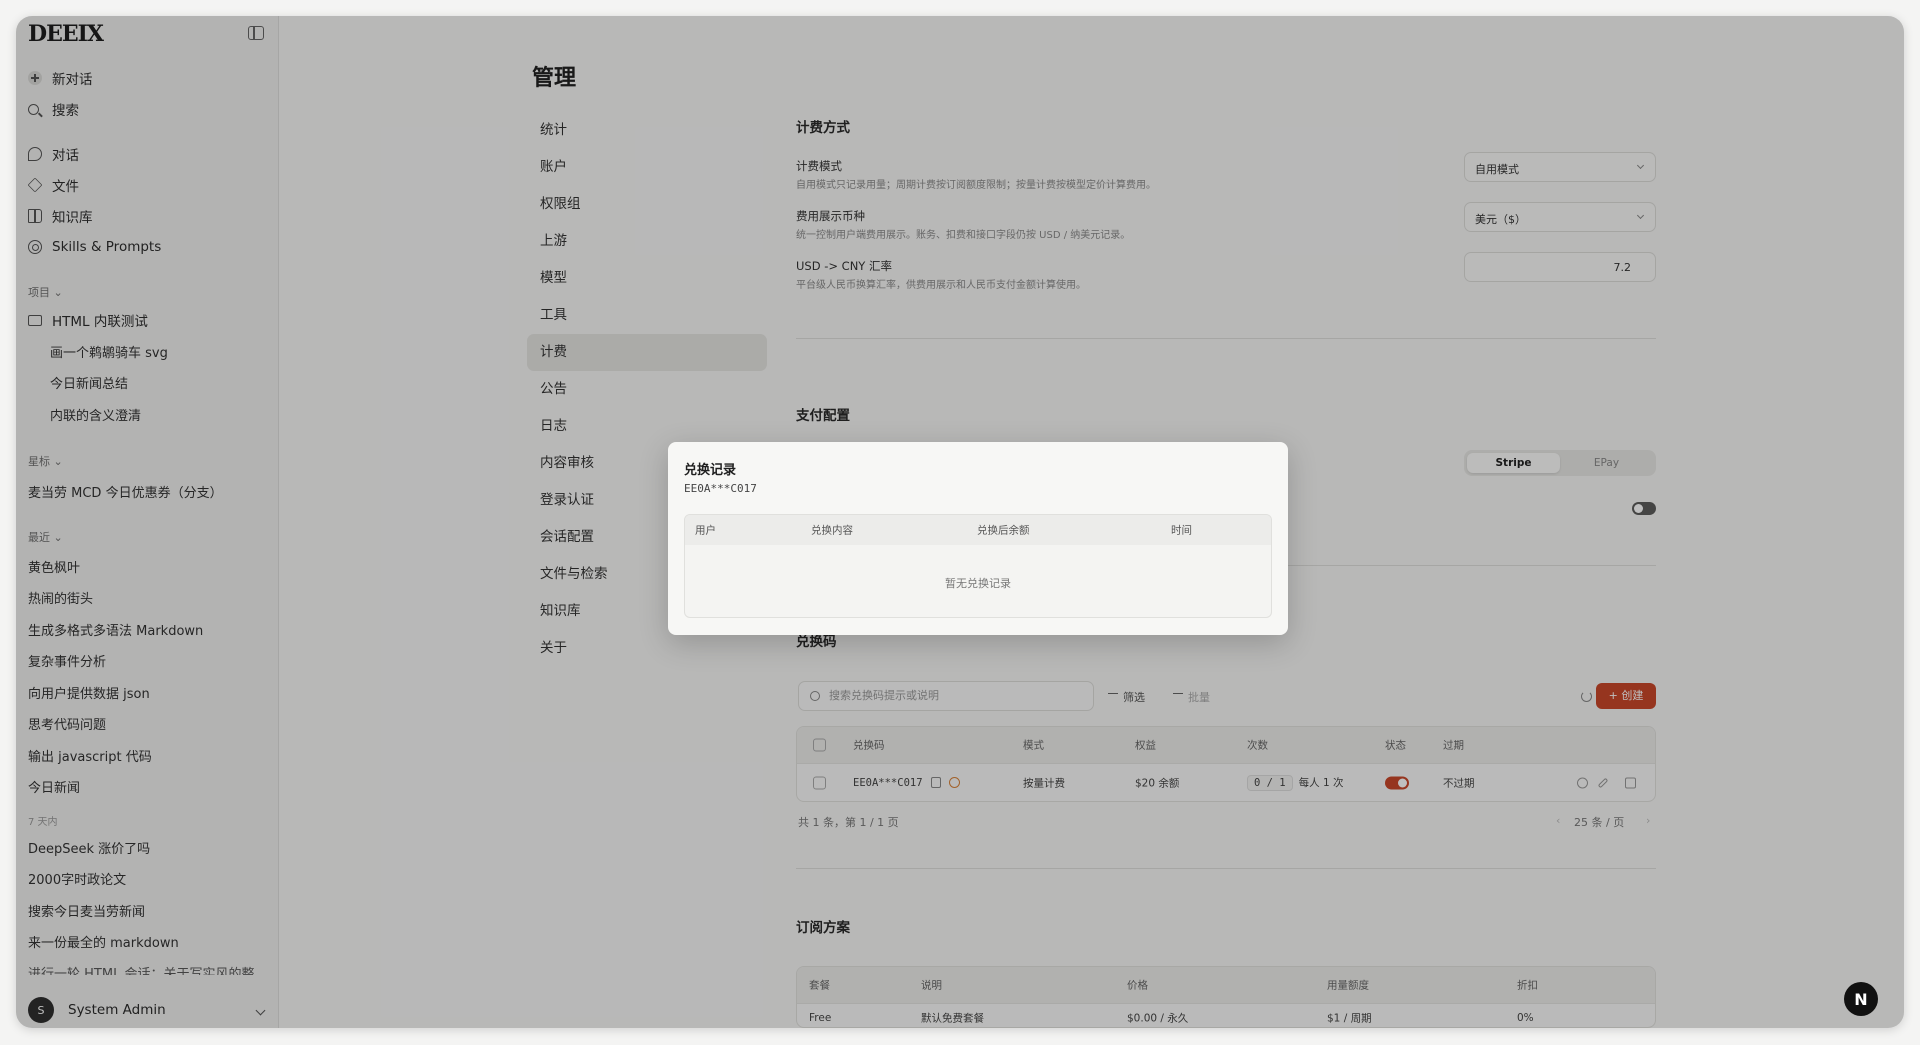 Image resolution: width=1920 pixels, height=1045 pixels. What do you see at coordinates (710, 470) in the screenshot?
I see `dialog-title: 兑换记录` at bounding box center [710, 470].